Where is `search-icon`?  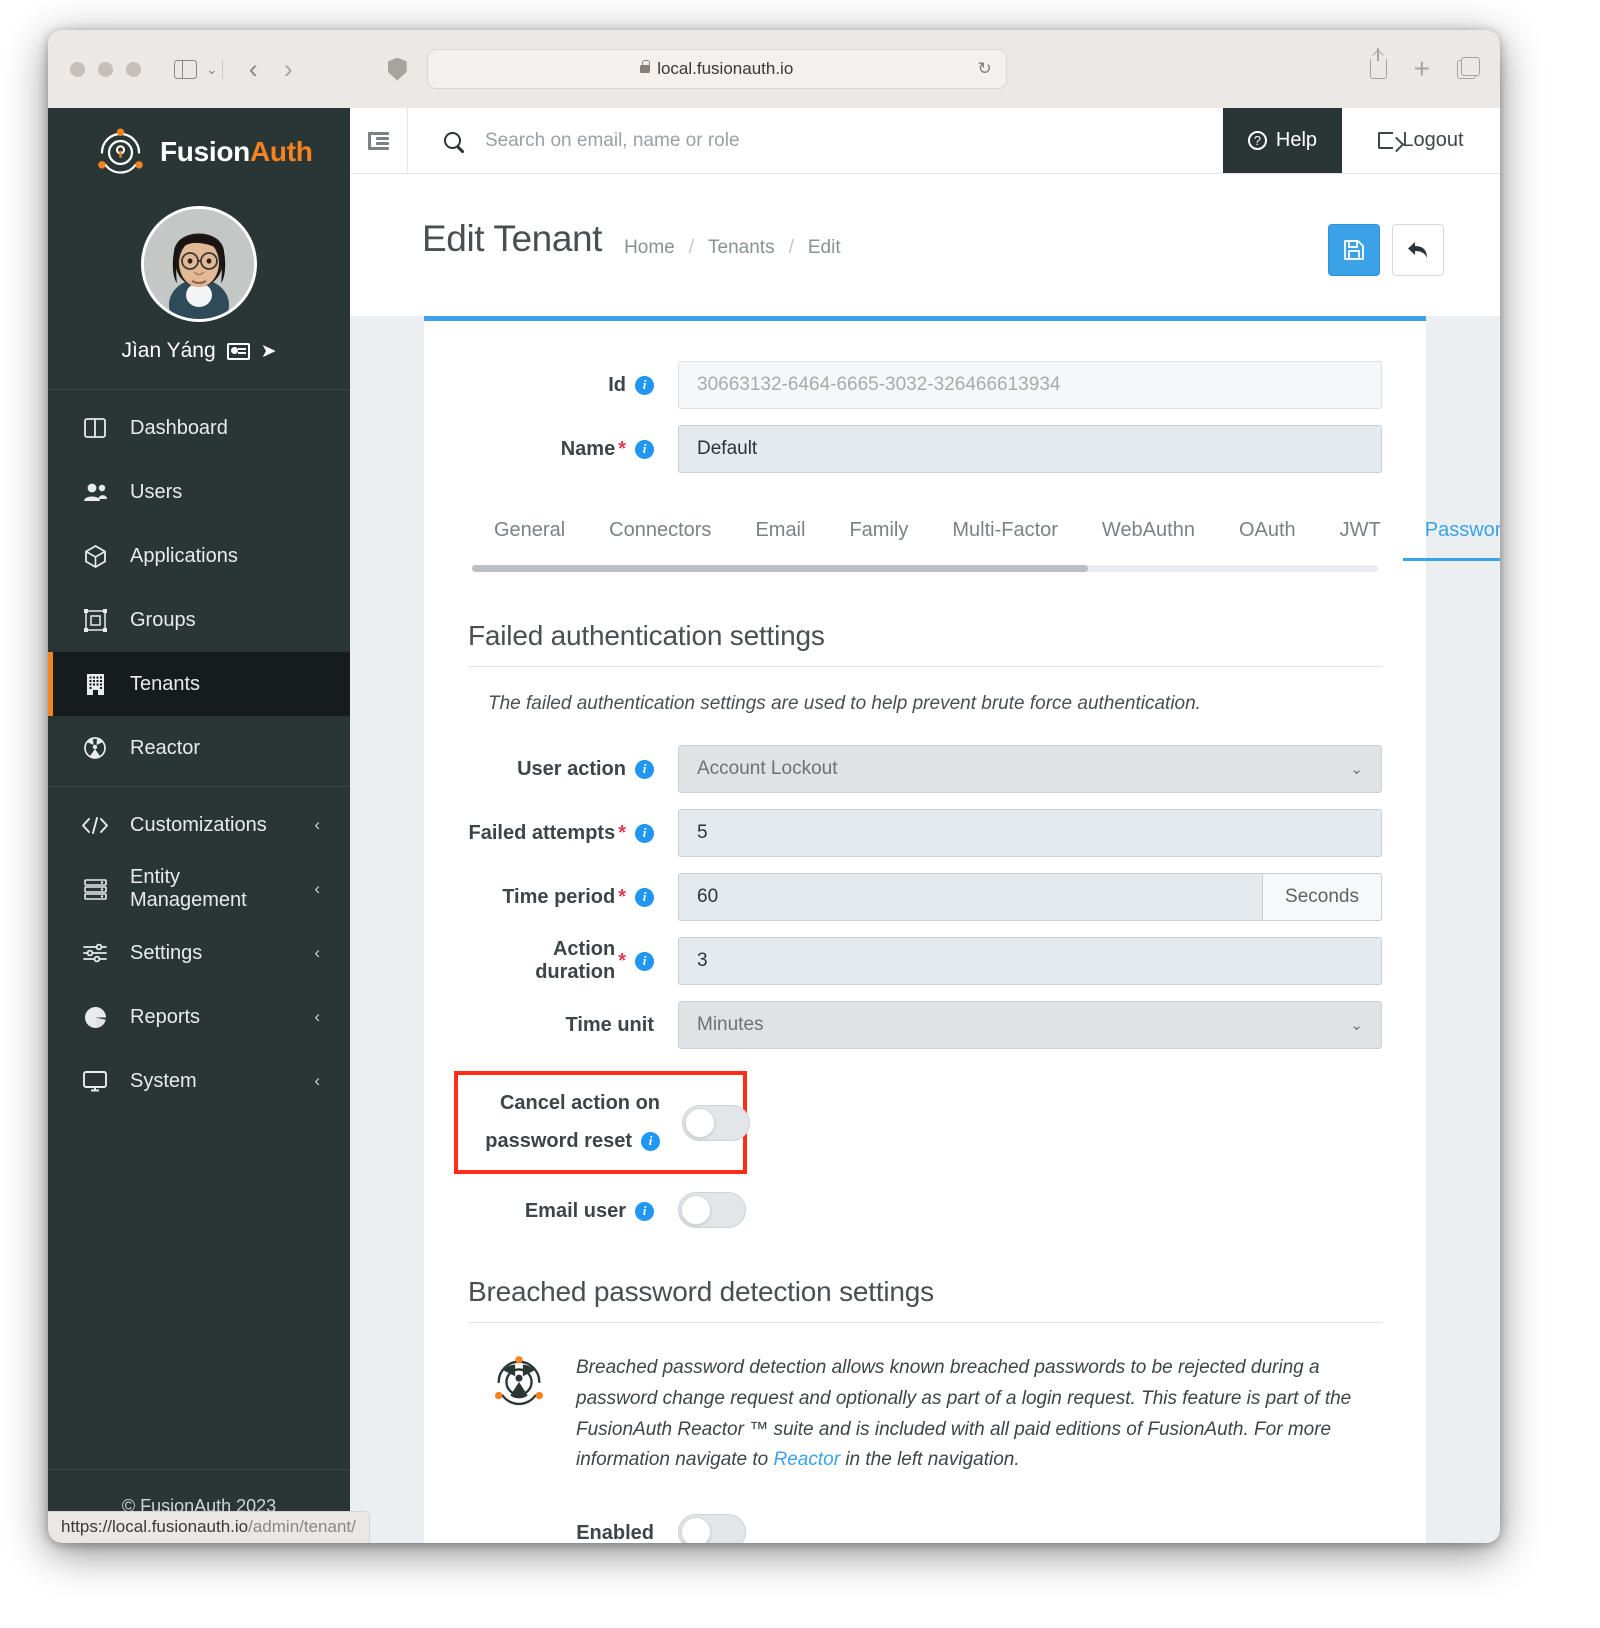
search-icon is located at coordinates (452, 140).